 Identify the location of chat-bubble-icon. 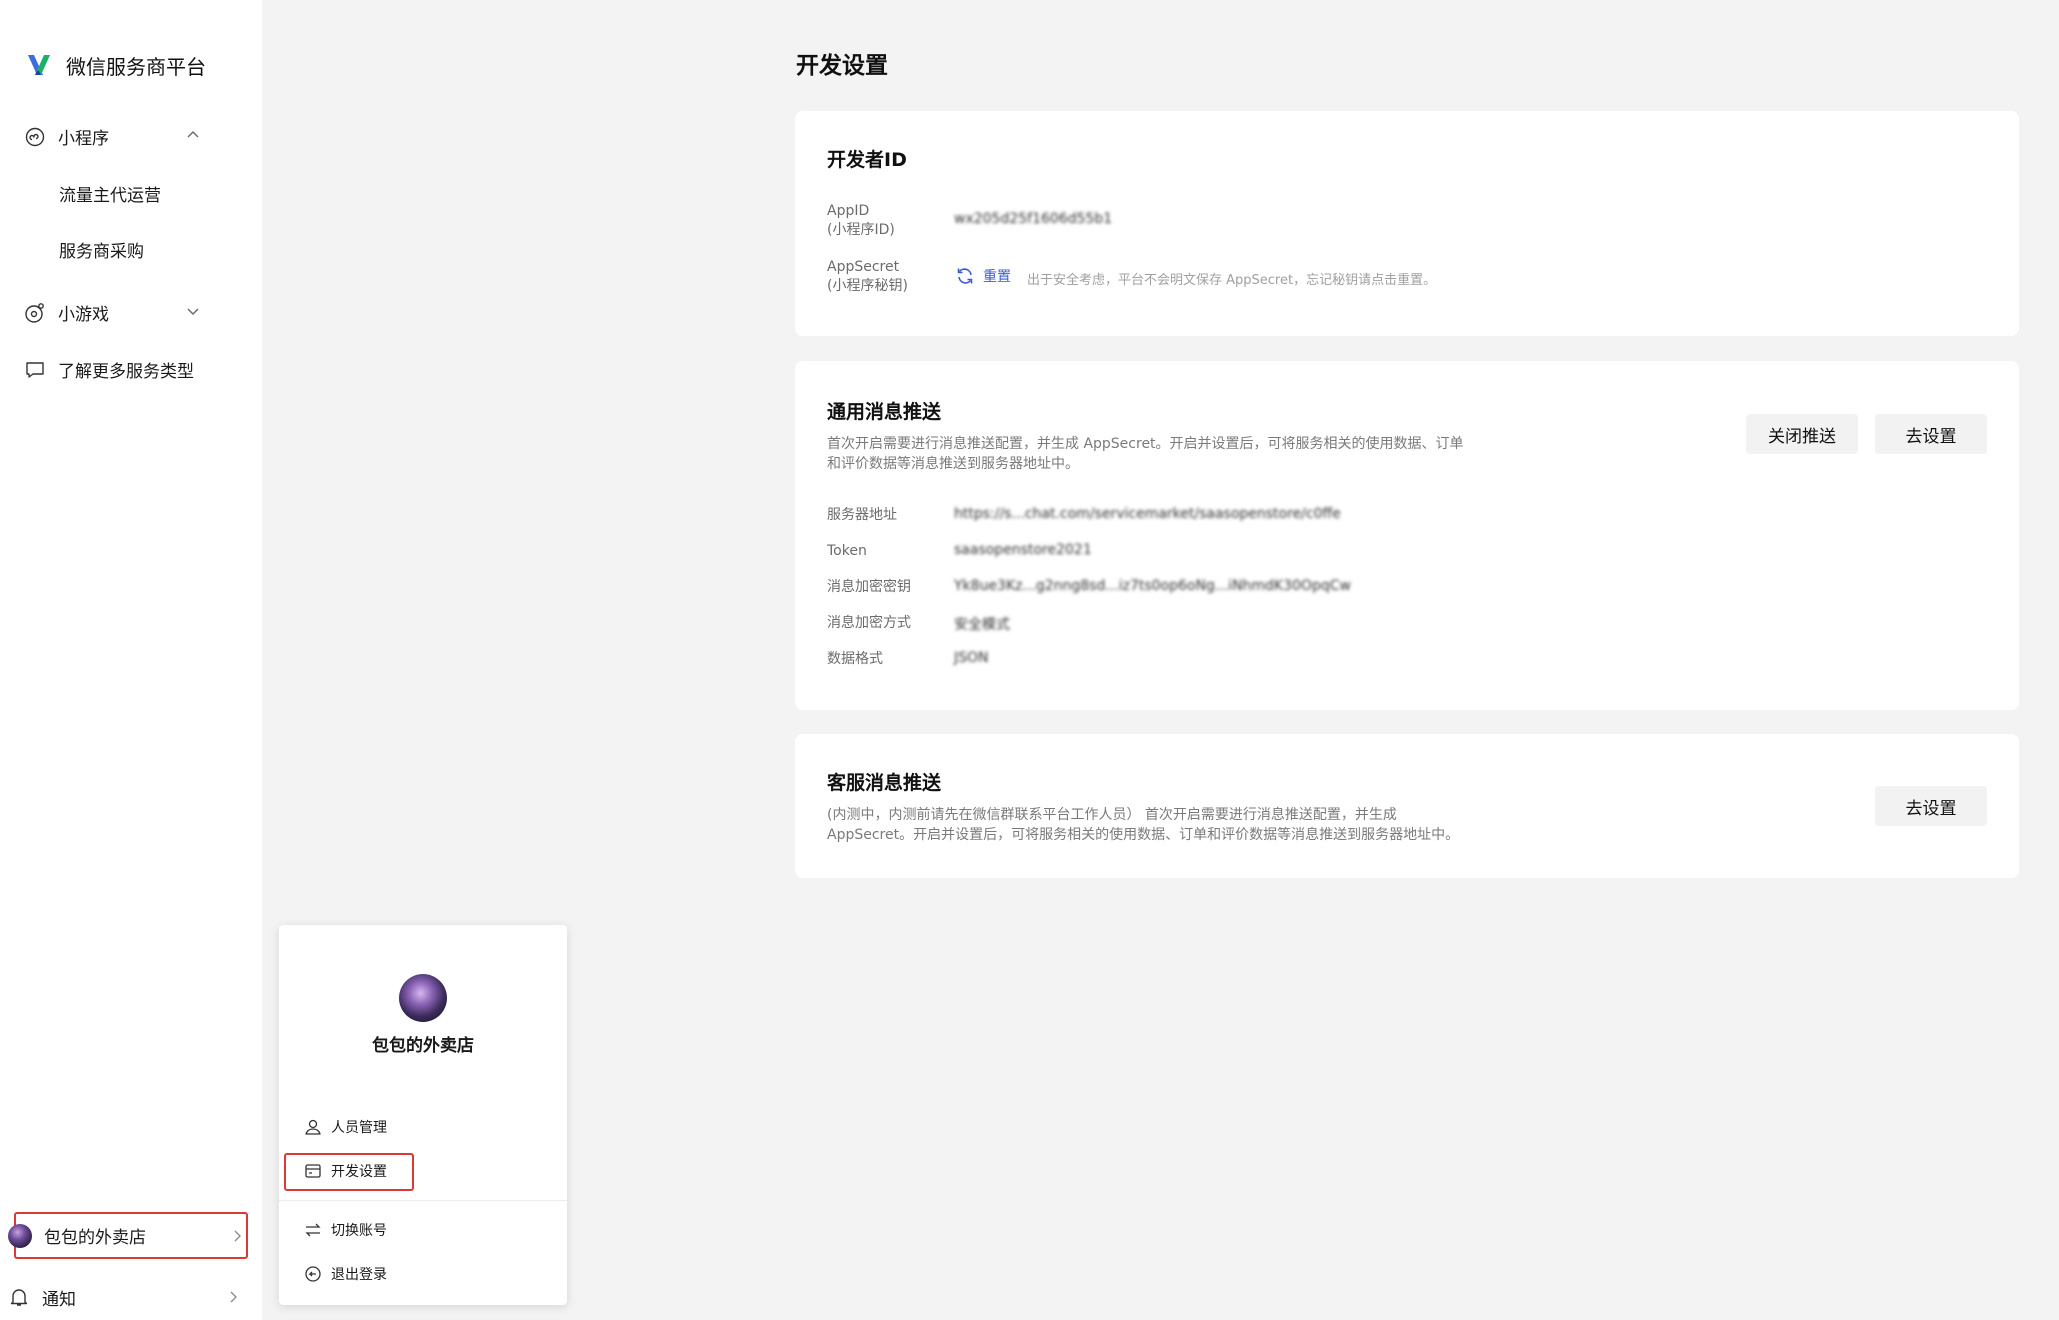
(35, 370).